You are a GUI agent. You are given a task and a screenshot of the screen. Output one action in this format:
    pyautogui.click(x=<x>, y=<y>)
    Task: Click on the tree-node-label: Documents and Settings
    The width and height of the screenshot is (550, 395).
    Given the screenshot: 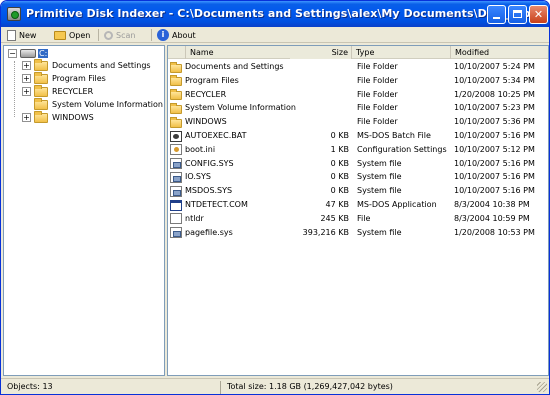 What is the action you would take?
    pyautogui.click(x=101, y=65)
    